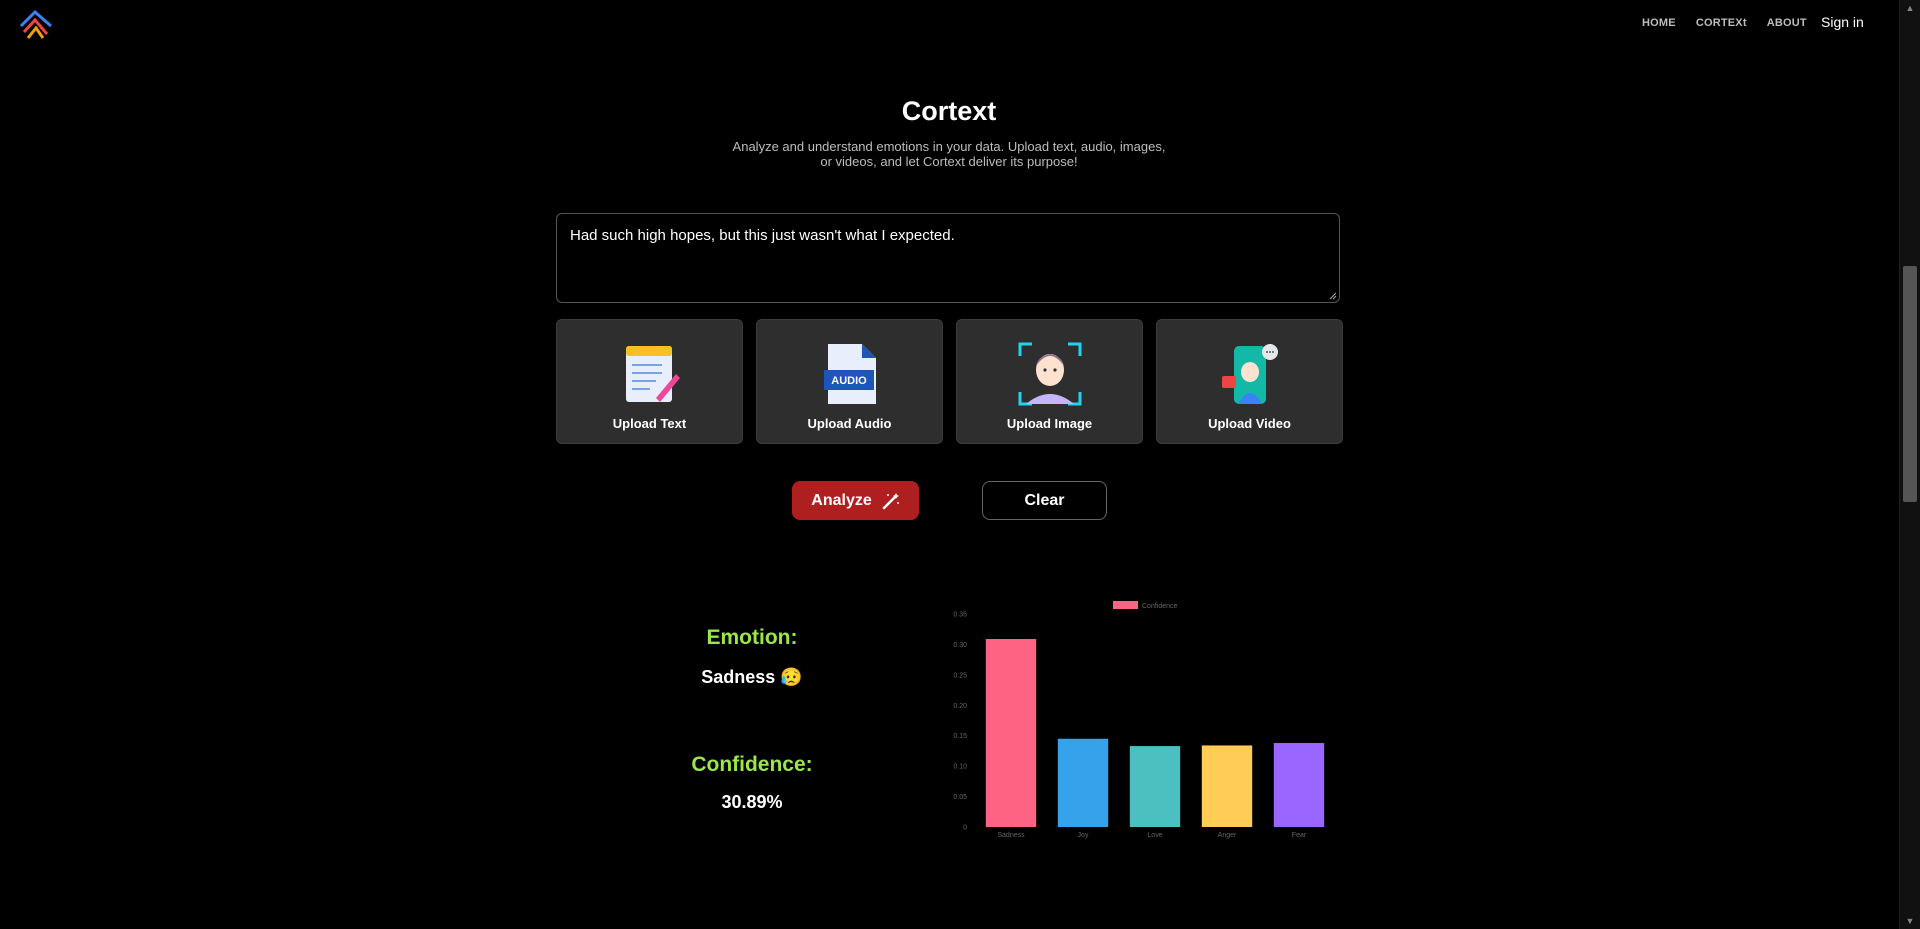  What do you see at coordinates (960, 797) in the screenshot?
I see `y-tick-label: 0.05` at bounding box center [960, 797].